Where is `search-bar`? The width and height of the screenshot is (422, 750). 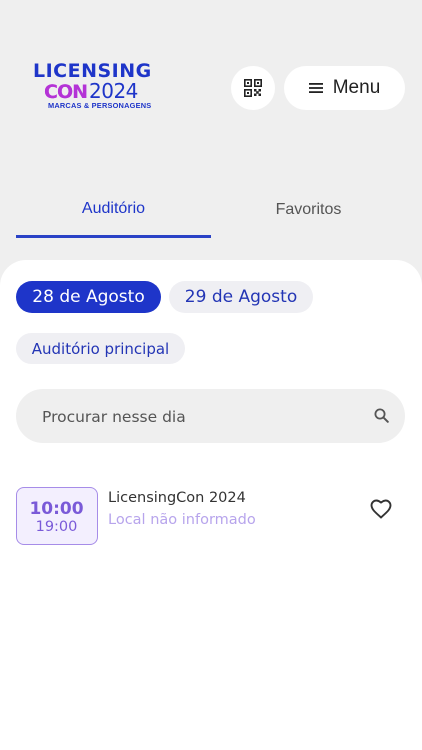 search-bar is located at coordinates (210, 417).